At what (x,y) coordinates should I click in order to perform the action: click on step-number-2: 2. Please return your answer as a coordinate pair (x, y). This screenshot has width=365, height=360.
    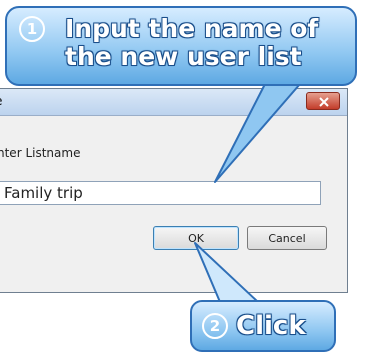
    Looking at the image, I should click on (215, 326).